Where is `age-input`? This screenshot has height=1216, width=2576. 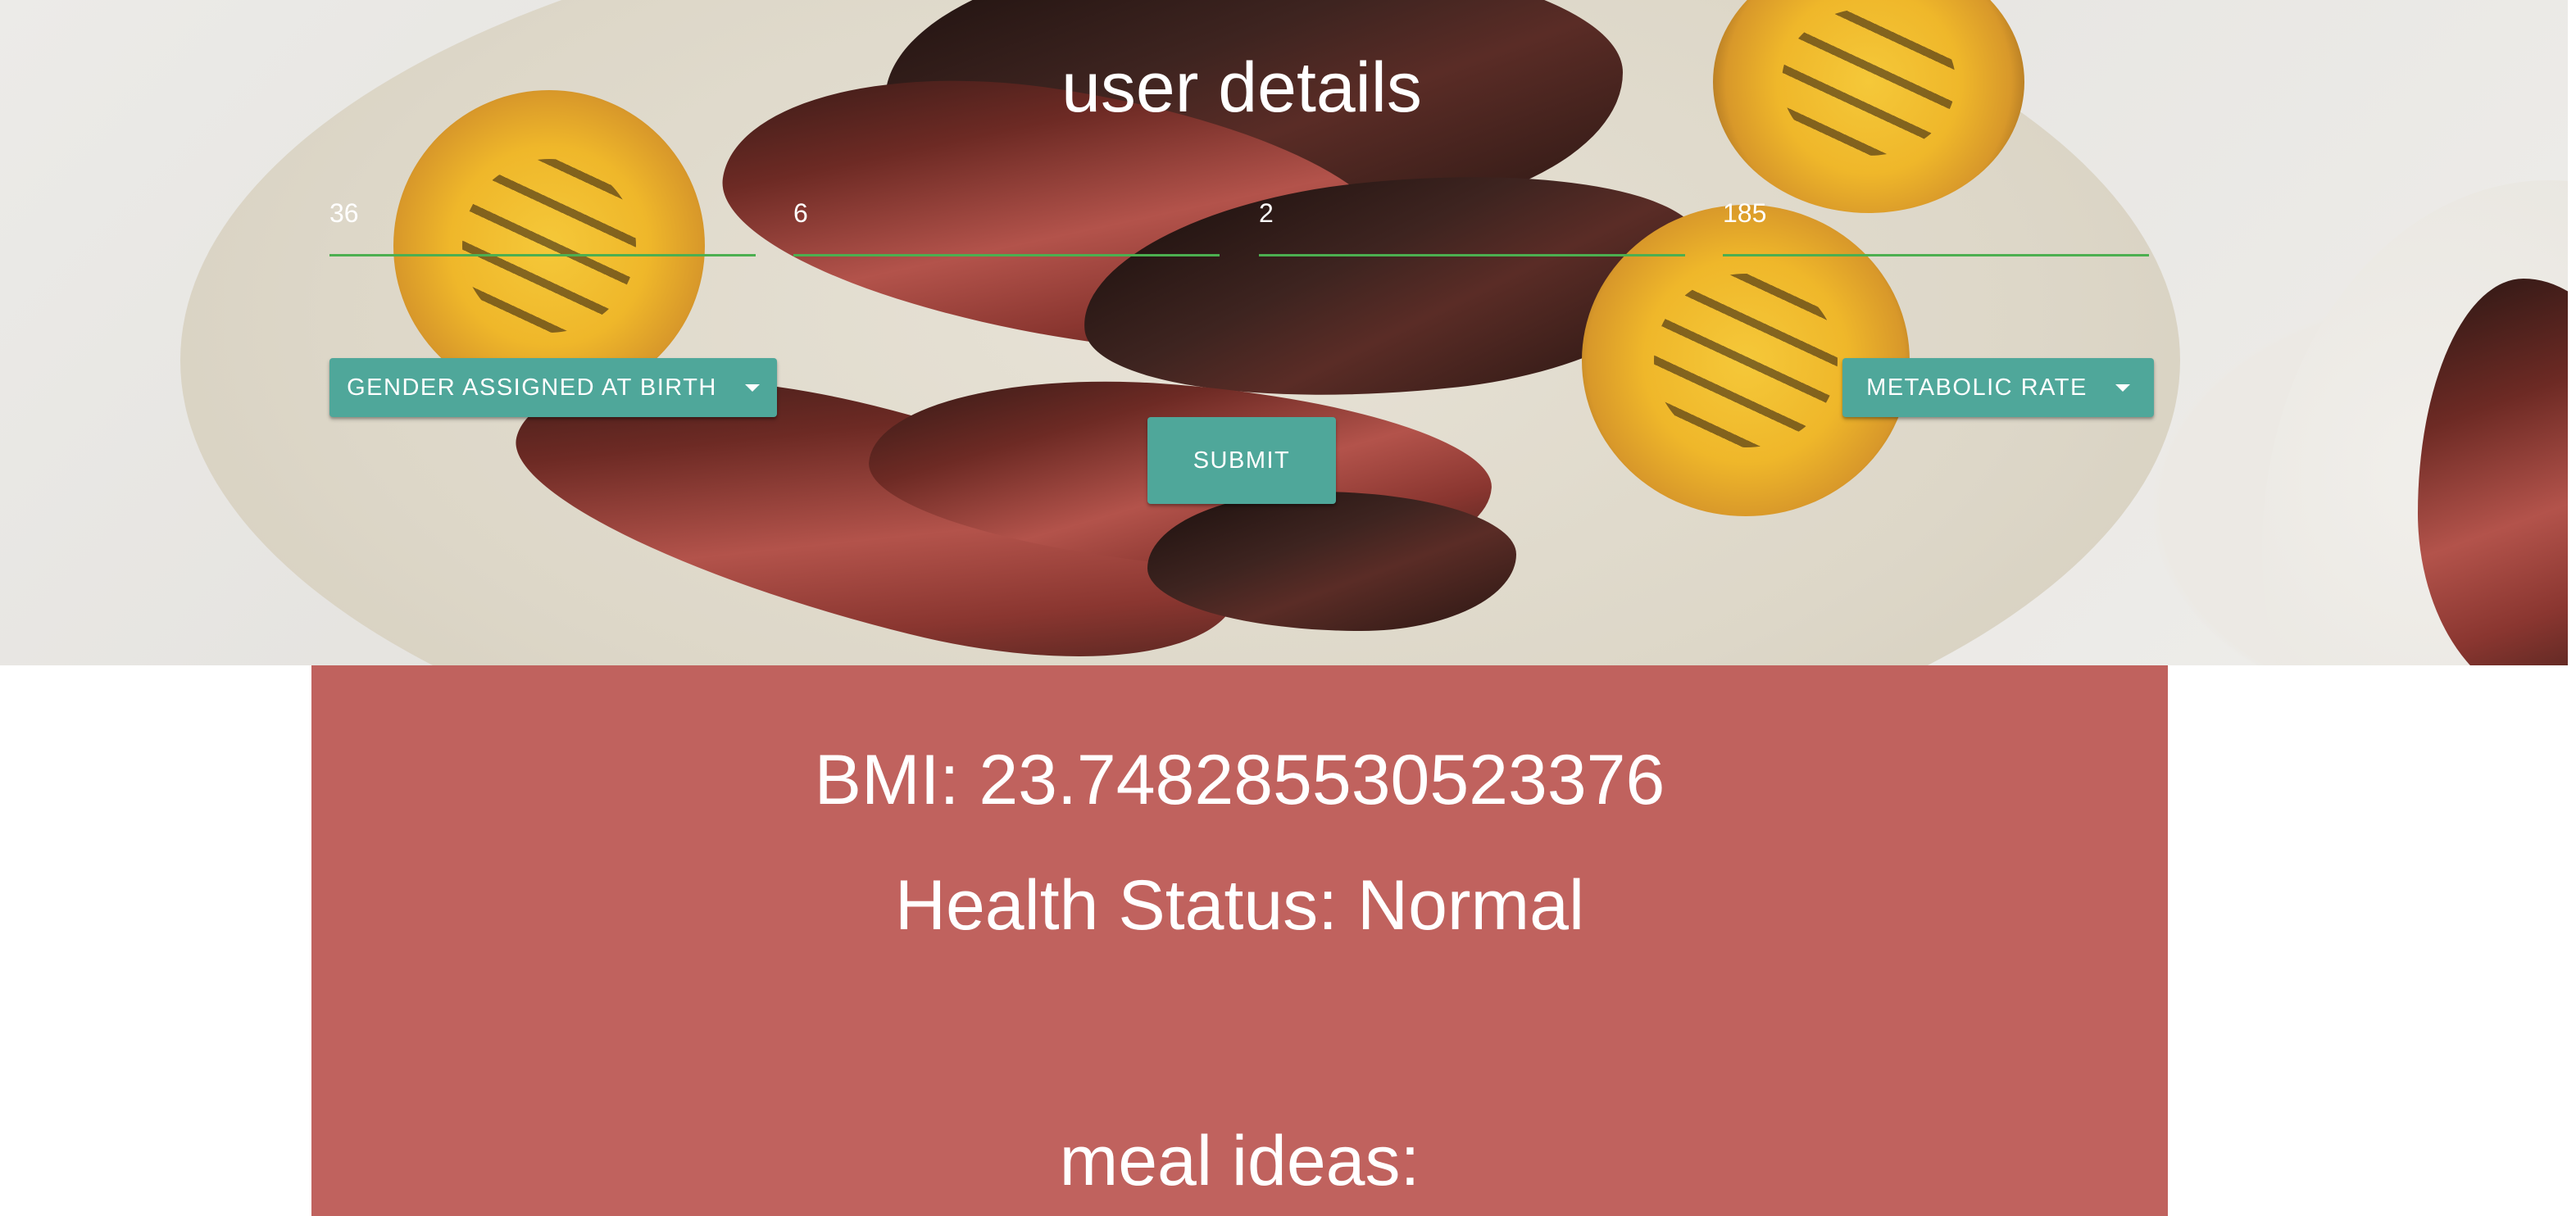
age-input is located at coordinates (542, 208).